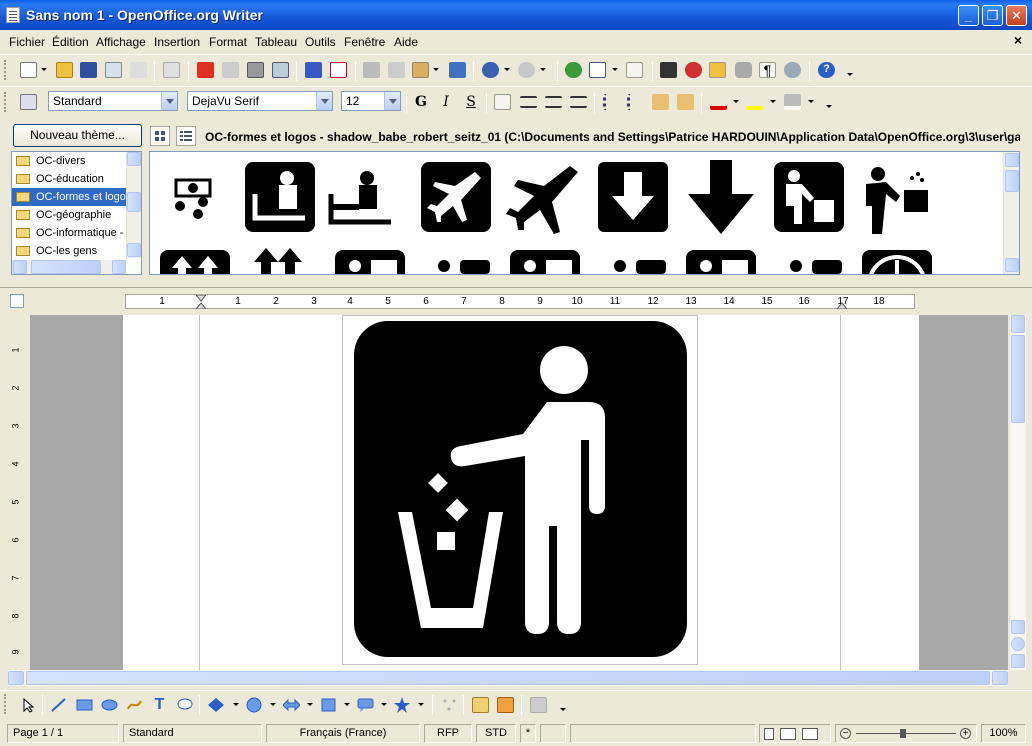 This screenshot has height=746, width=1032. Describe the element at coordinates (186, 136) in the screenshot. I see `detail-view-button` at that location.